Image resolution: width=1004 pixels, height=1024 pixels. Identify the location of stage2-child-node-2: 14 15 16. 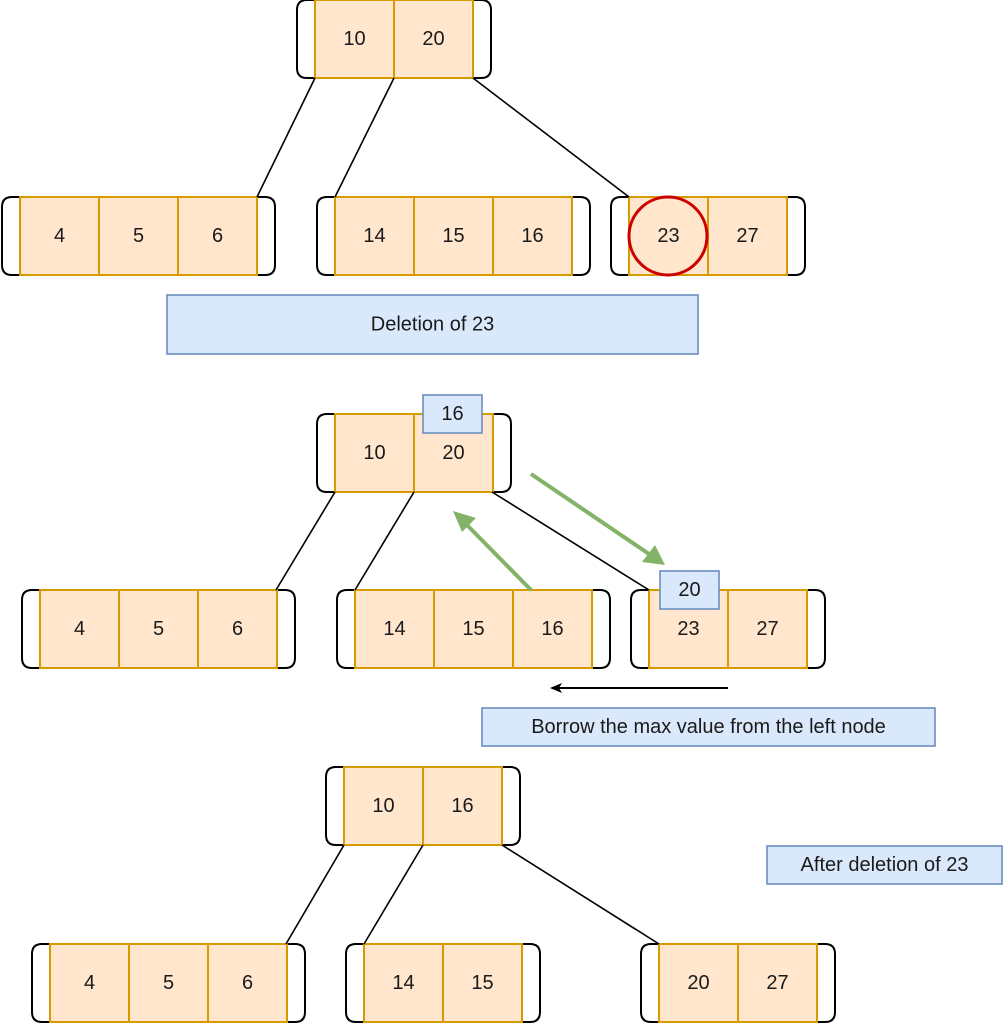
(473, 629).